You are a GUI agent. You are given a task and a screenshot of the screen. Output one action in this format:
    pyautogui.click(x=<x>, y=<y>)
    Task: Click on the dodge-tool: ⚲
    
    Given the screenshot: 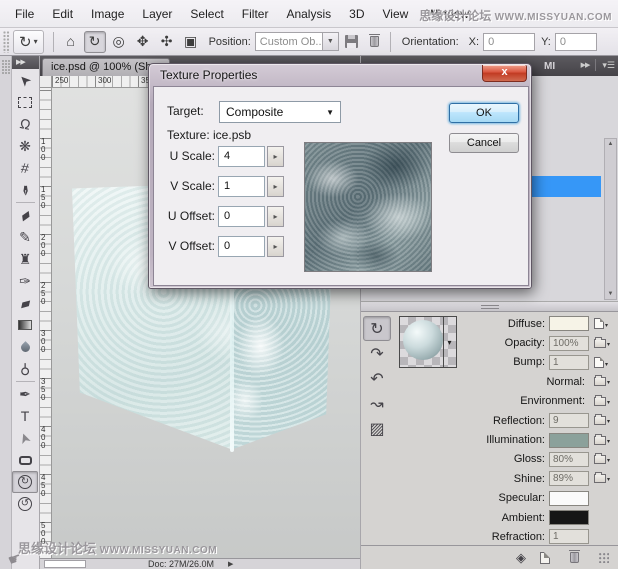 What is the action you would take?
    pyautogui.click(x=25, y=369)
    